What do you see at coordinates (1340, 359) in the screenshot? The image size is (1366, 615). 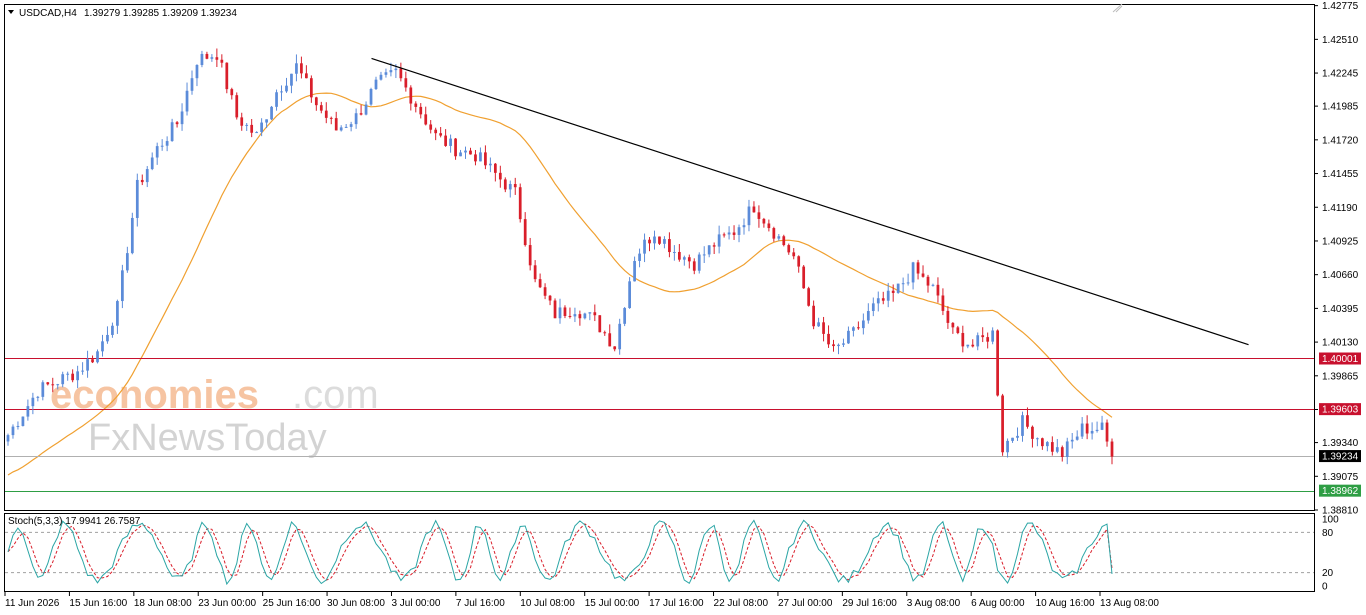 I see `level-price-tag-label: 1.40001` at bounding box center [1340, 359].